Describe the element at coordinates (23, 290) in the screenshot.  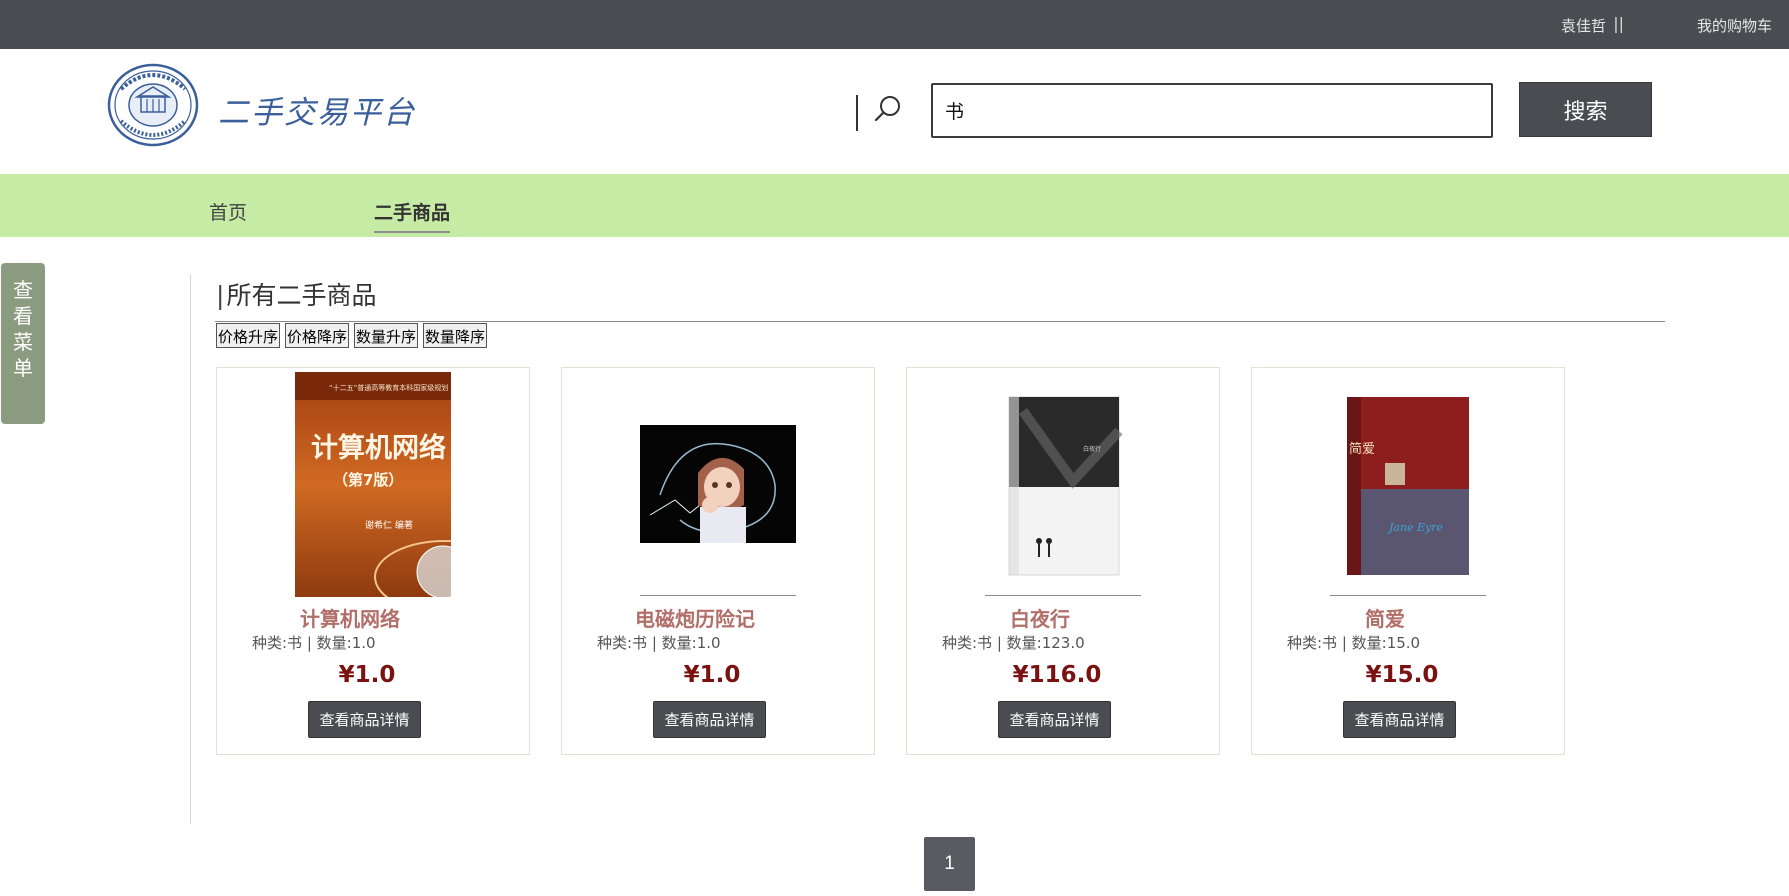
I see `side-menu-char: 查` at that location.